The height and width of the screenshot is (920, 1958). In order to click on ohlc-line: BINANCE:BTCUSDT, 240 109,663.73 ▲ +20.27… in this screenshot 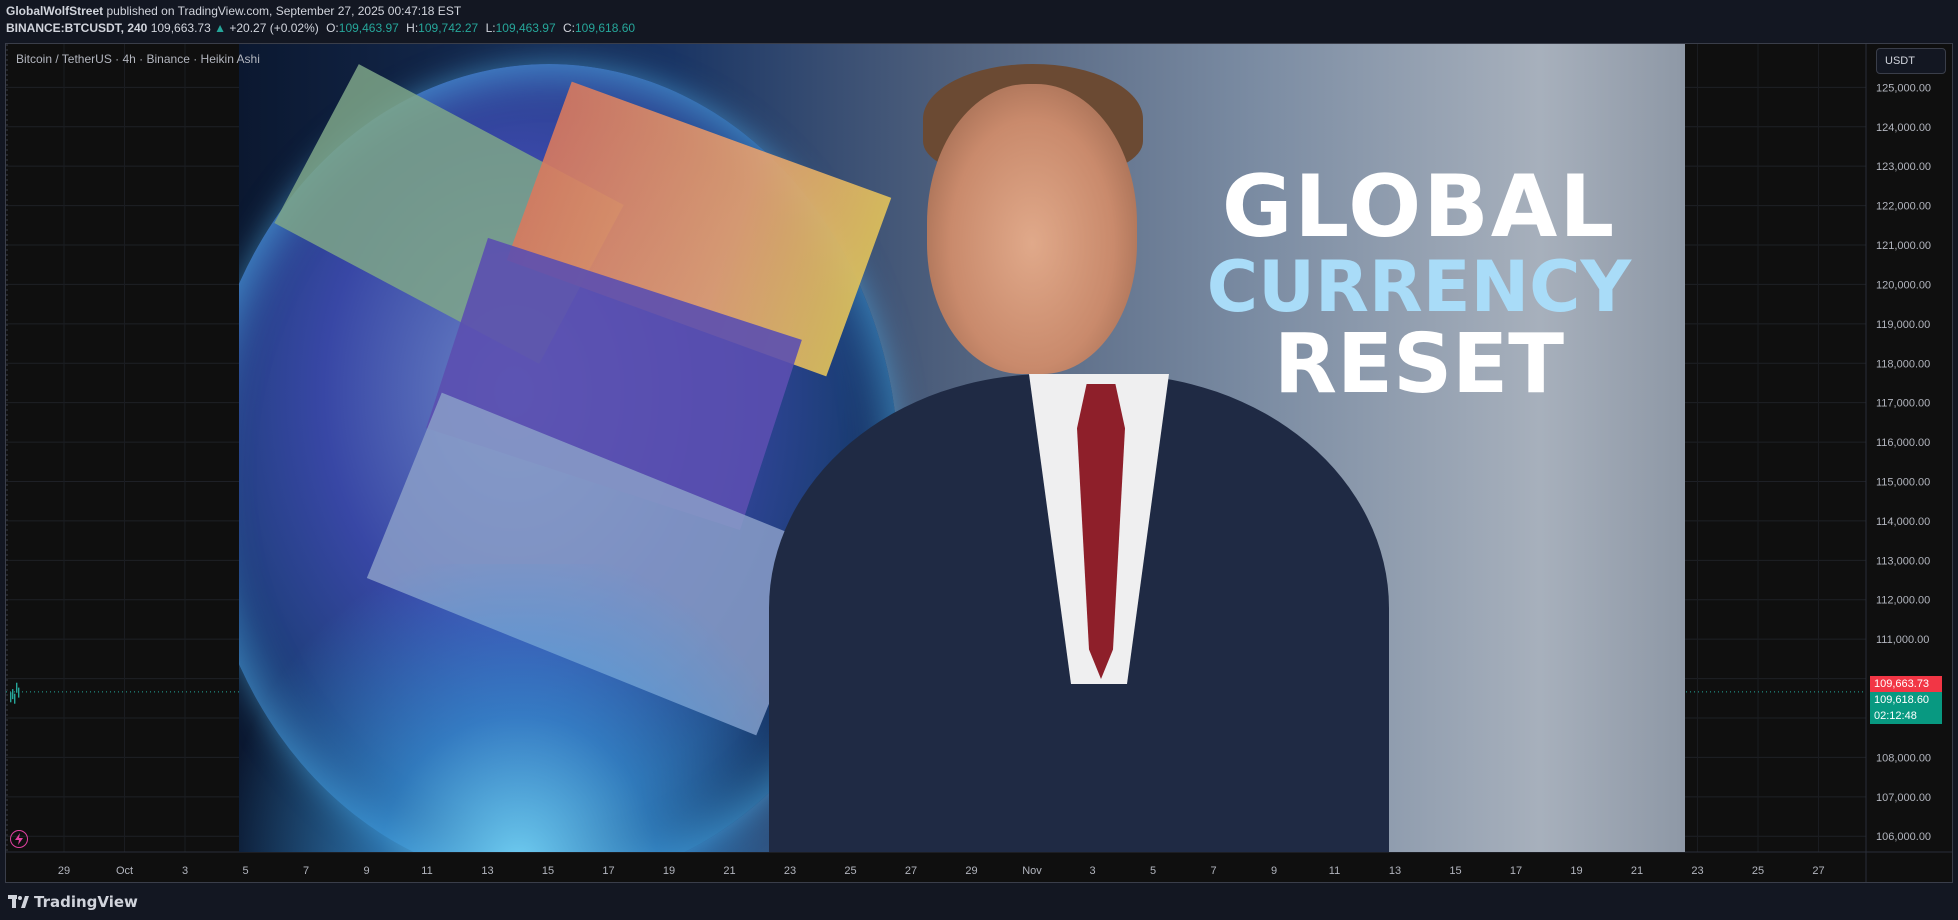, I will do `click(320, 28)`.